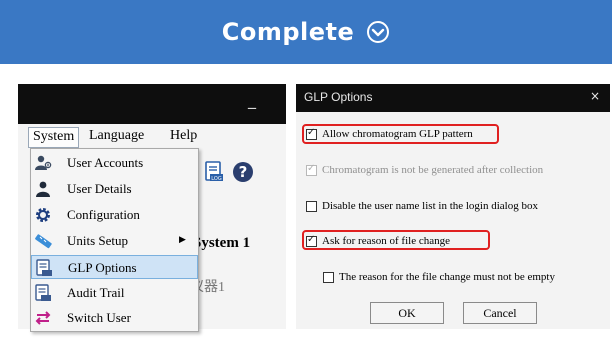  Describe the element at coordinates (595, 96) in the screenshot. I see `close-button: ×` at that location.